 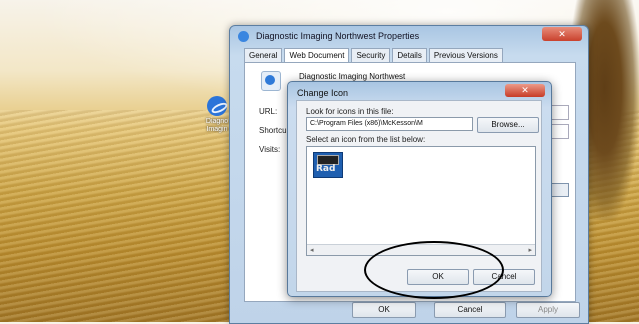 What do you see at coordinates (470, 310) in the screenshot?
I see `properties-cancel-button: Cancel` at bounding box center [470, 310].